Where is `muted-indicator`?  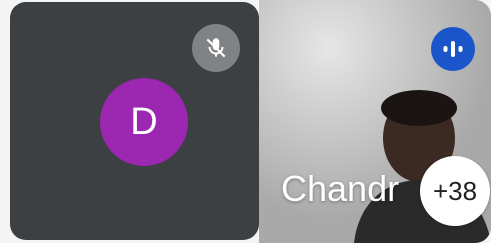 muted-indicator is located at coordinates (216, 48).